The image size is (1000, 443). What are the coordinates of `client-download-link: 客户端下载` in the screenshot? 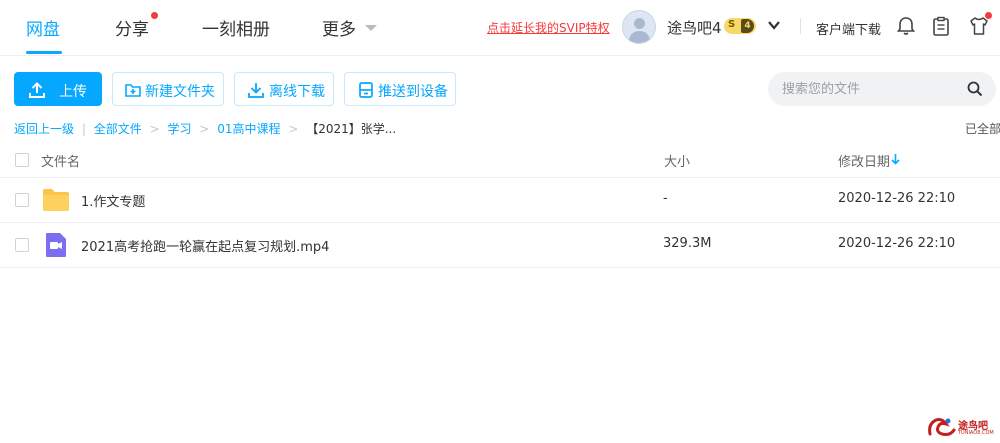 It's located at (848, 28).